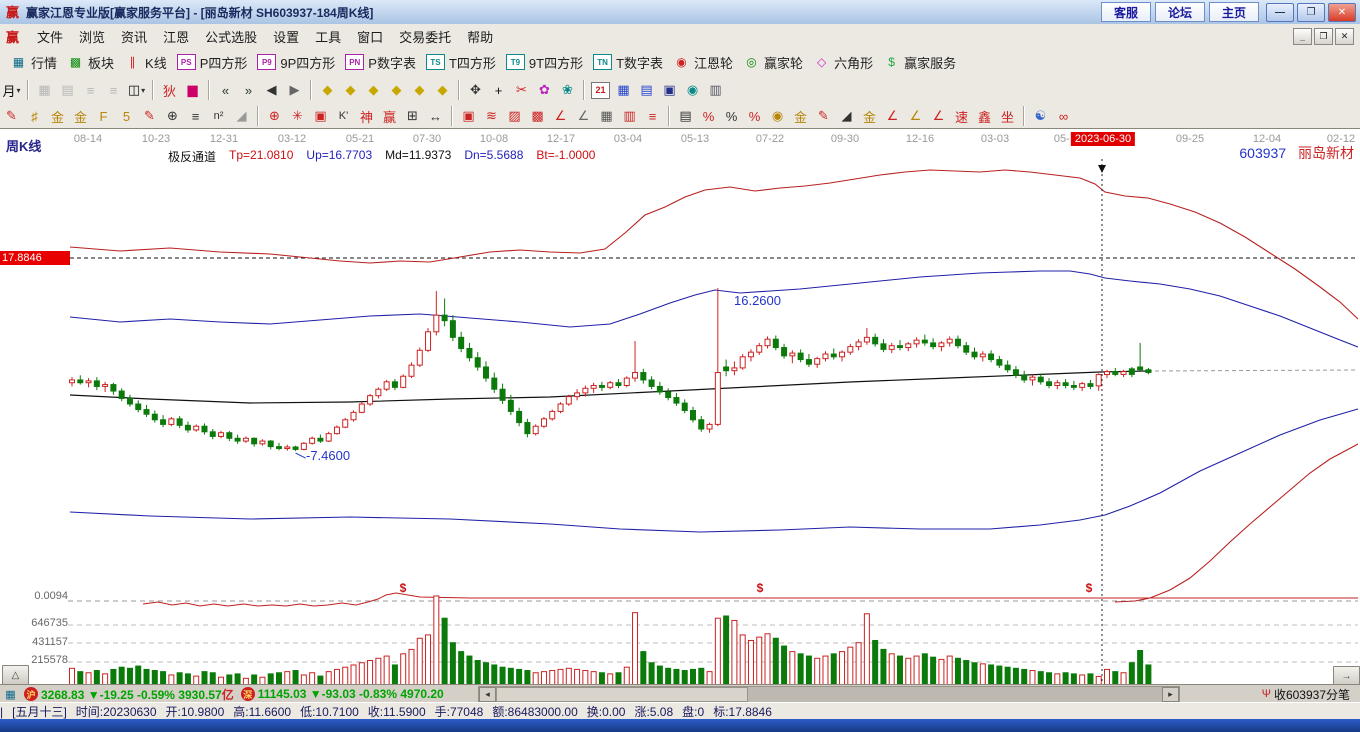 This screenshot has width=1360, height=732. What do you see at coordinates (90, 62) in the screenshot?
I see `toolbar-item-板块: ▩ 板块` at bounding box center [90, 62].